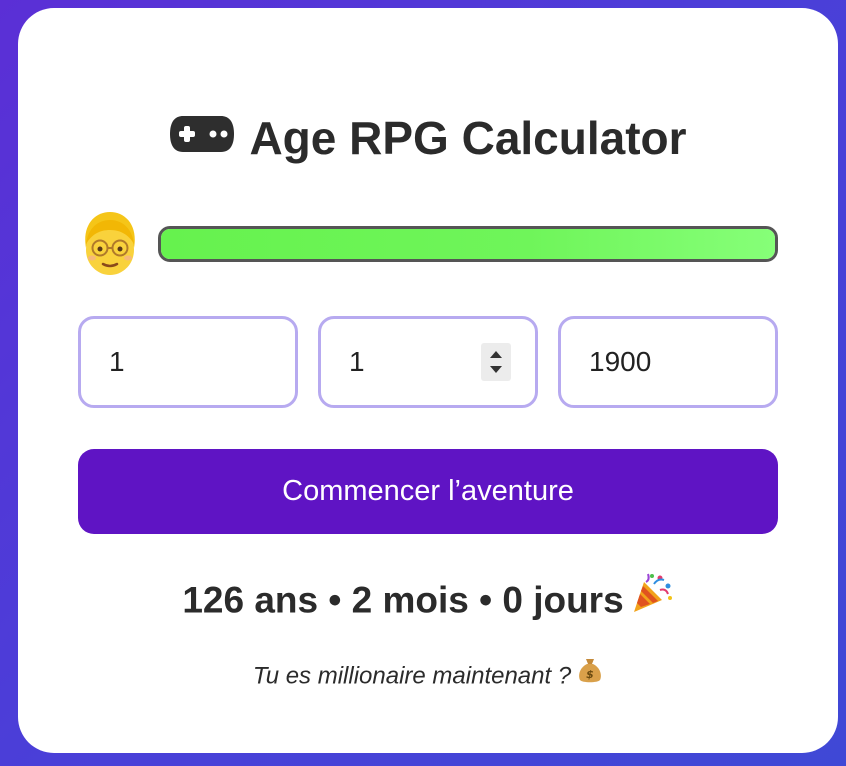 The height and width of the screenshot is (766, 846). I want to click on number-spinner, so click(496, 362).